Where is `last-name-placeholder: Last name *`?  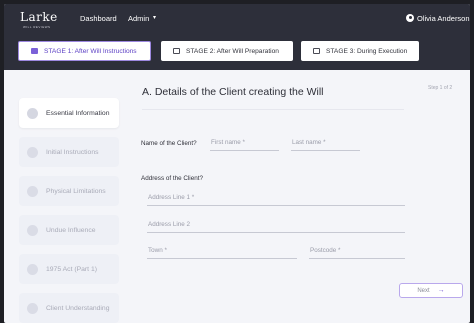 last-name-placeholder: Last name * is located at coordinates (309, 142).